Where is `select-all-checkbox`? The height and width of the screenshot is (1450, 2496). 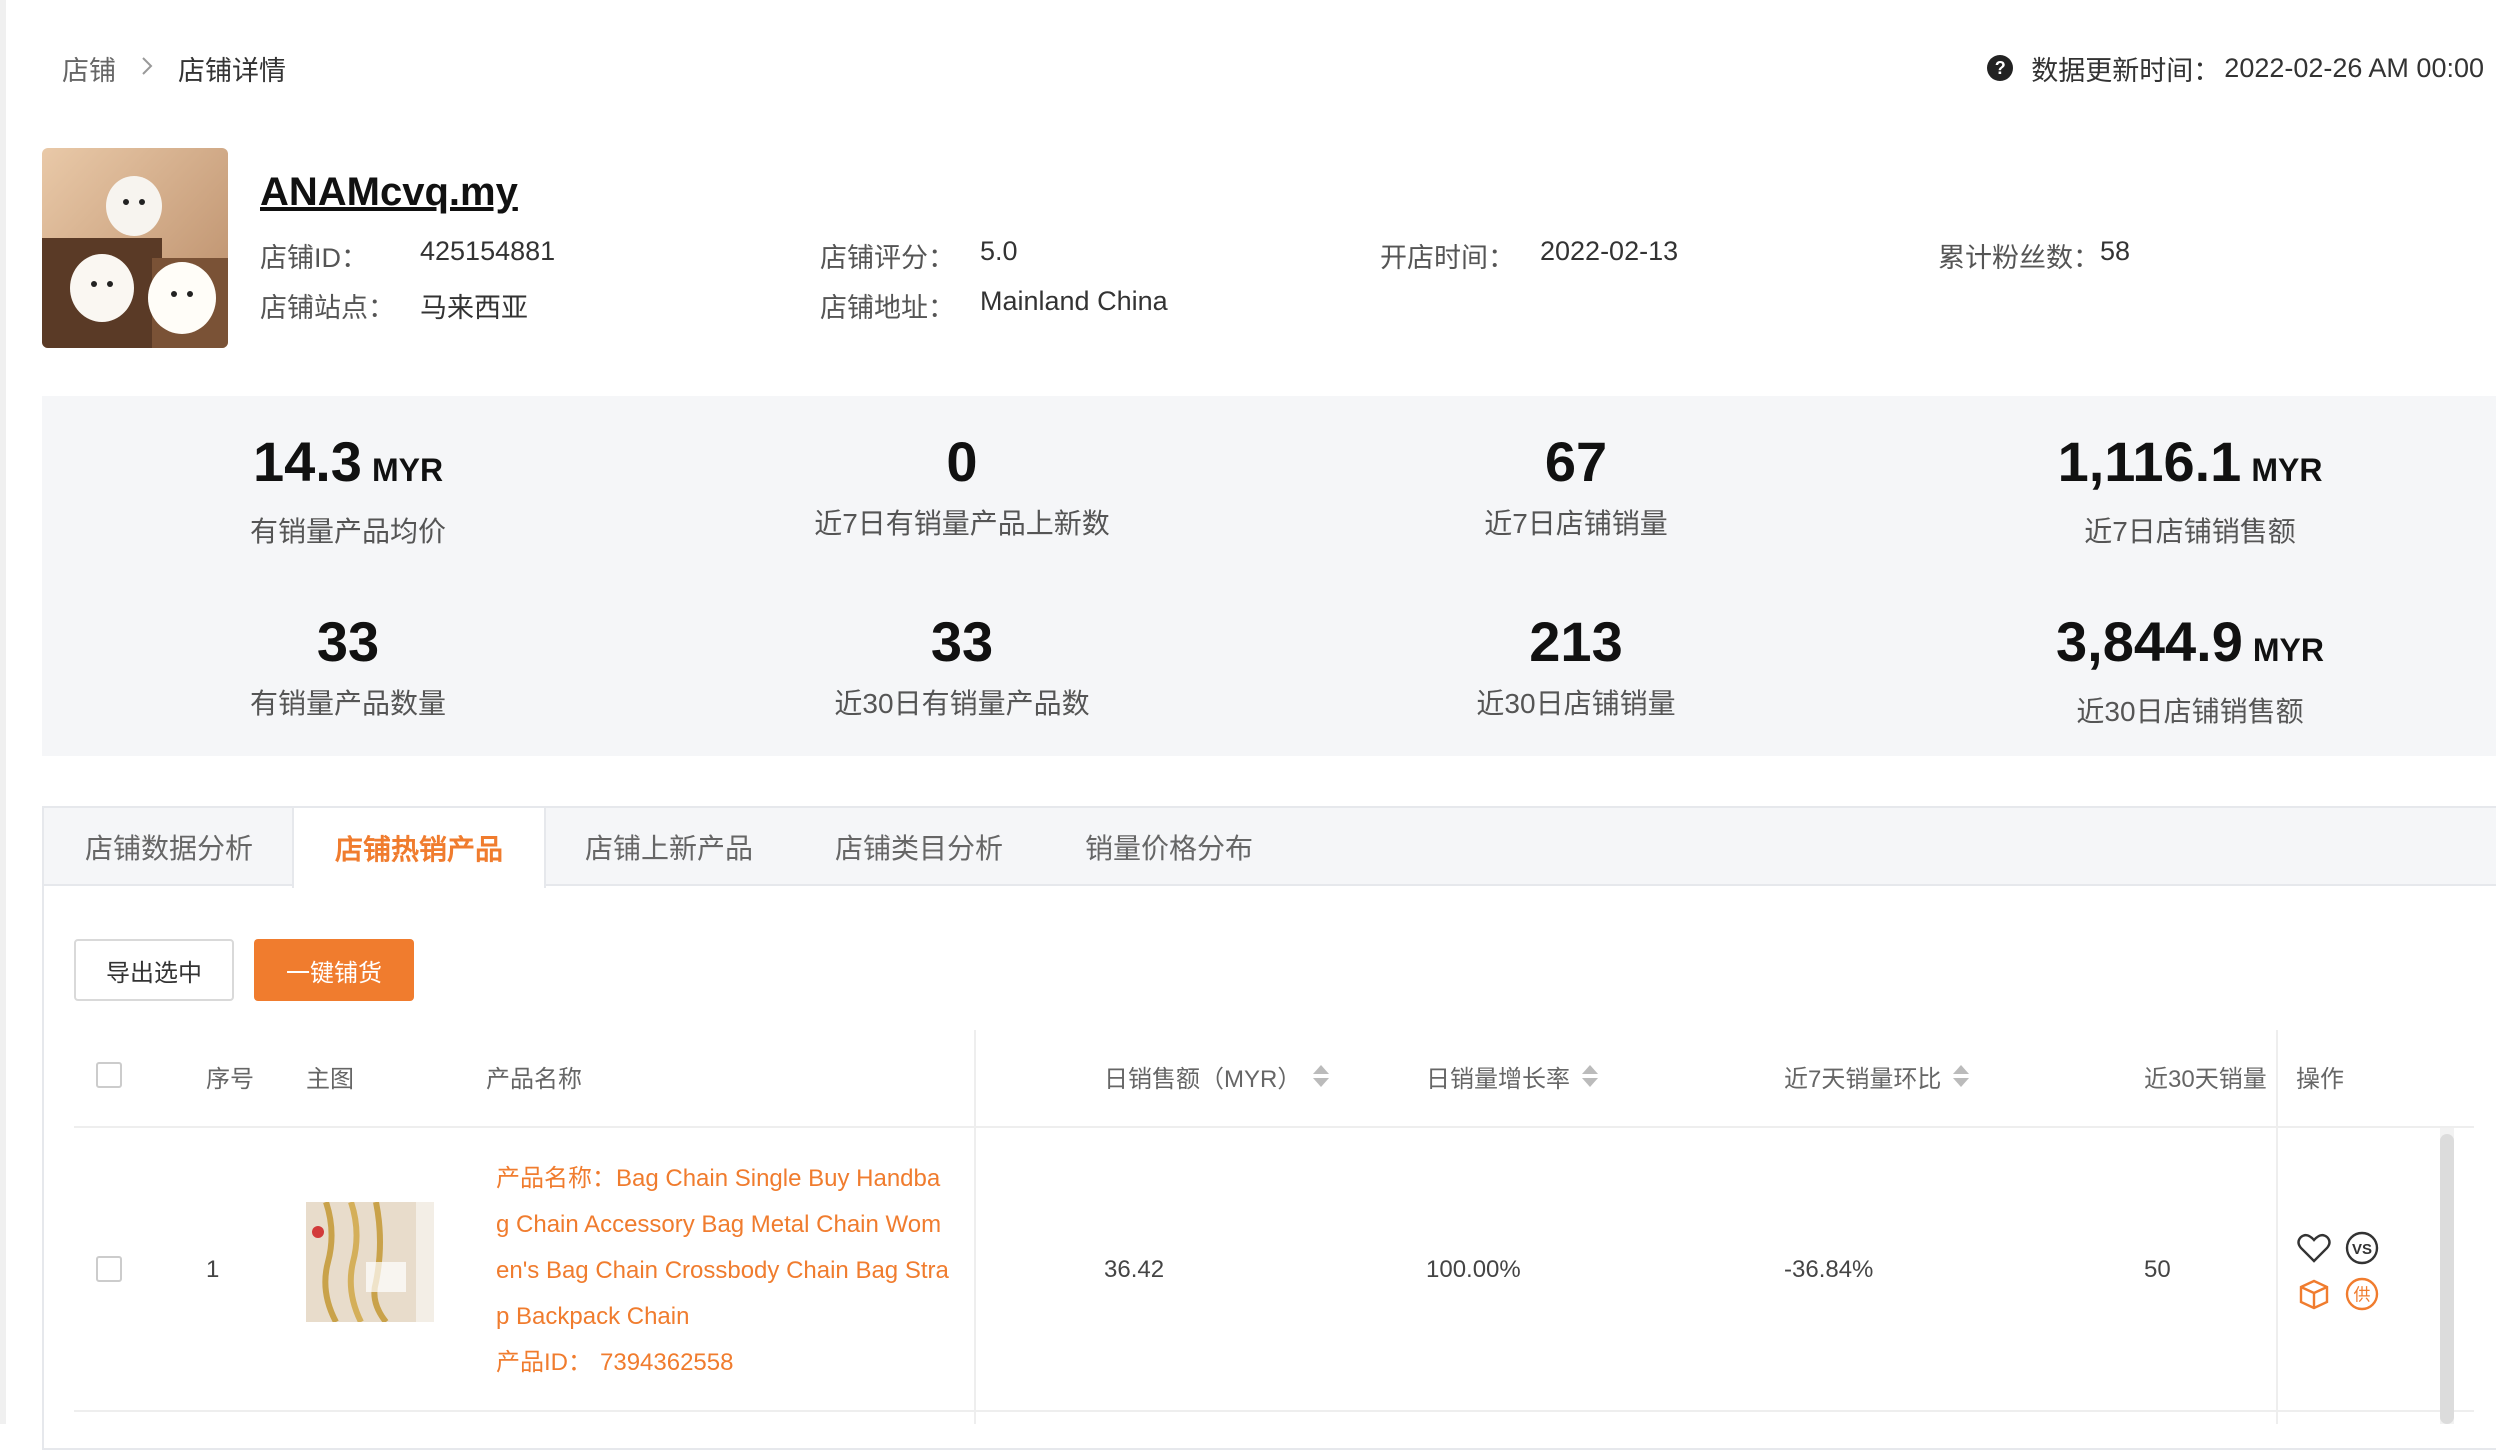 select-all-checkbox is located at coordinates (109, 1075).